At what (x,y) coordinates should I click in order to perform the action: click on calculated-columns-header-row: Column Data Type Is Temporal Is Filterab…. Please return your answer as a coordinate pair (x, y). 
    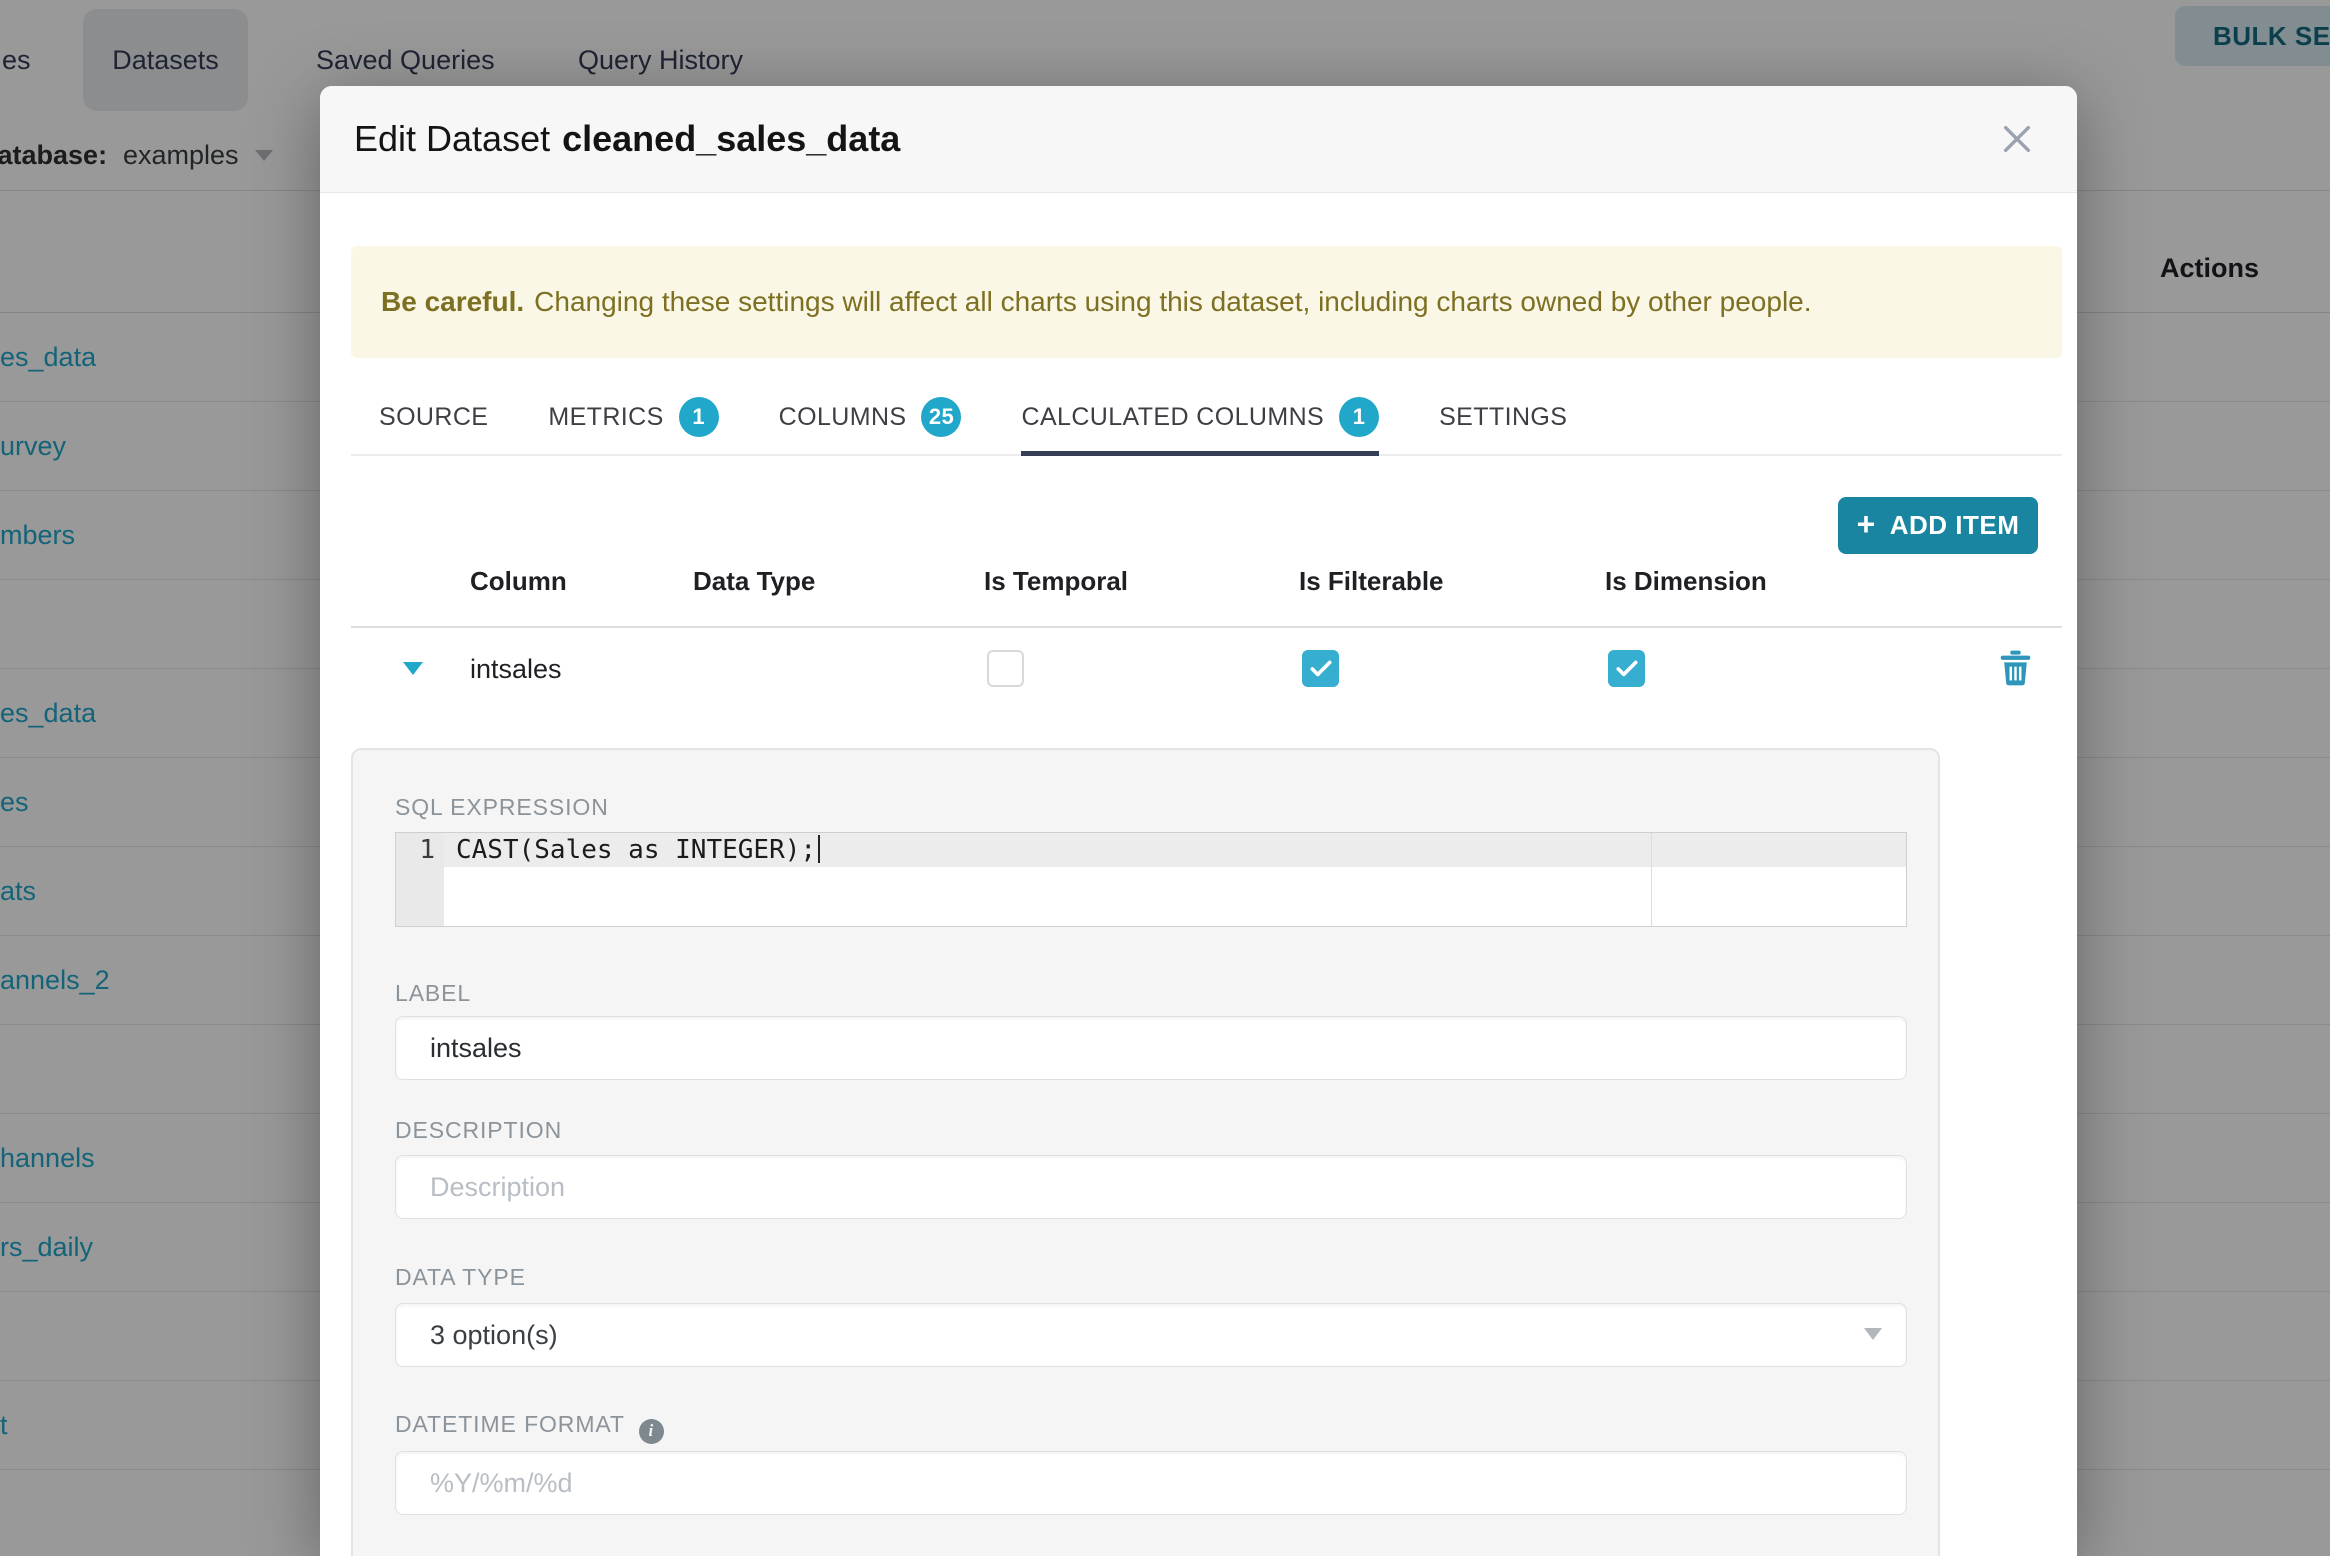
    Looking at the image, I should click on (1206, 594).